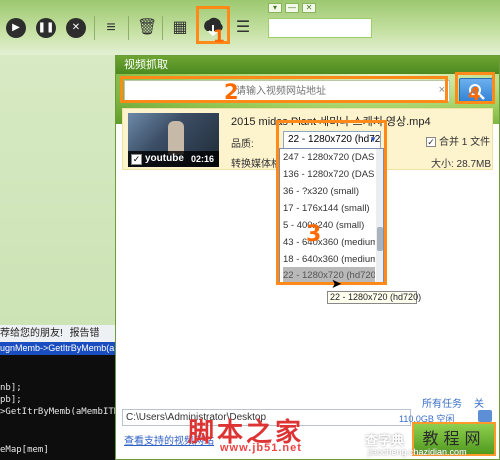 The height and width of the screenshot is (460, 500). I want to click on code-line: >GetItrByMemb(aMembITR[memb, so click(62, 412).